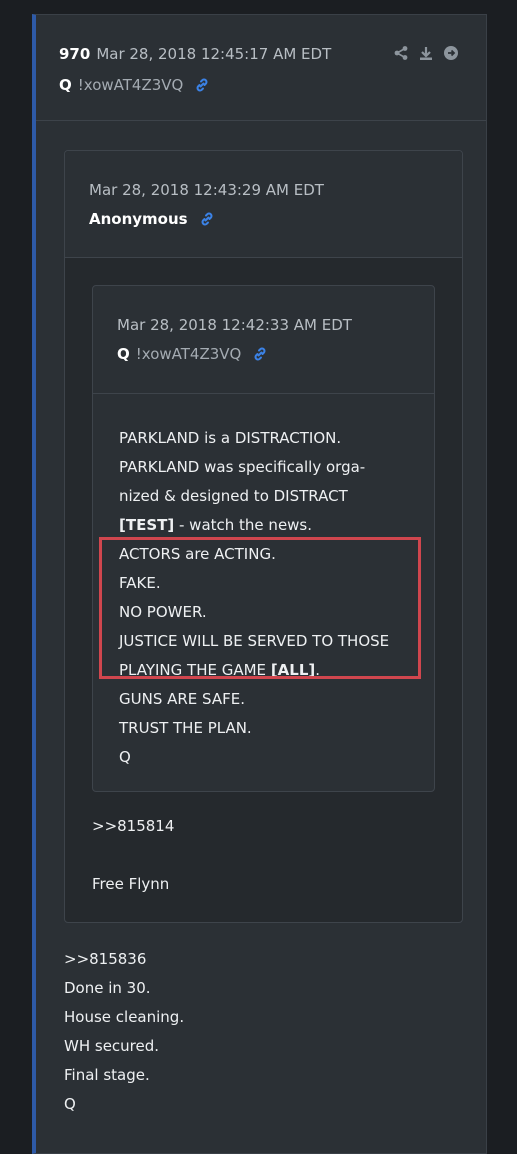 This screenshot has height=1154, width=517. Describe the element at coordinates (124, 1017) in the screenshot. I see `body-line: House cleaning.` at that location.